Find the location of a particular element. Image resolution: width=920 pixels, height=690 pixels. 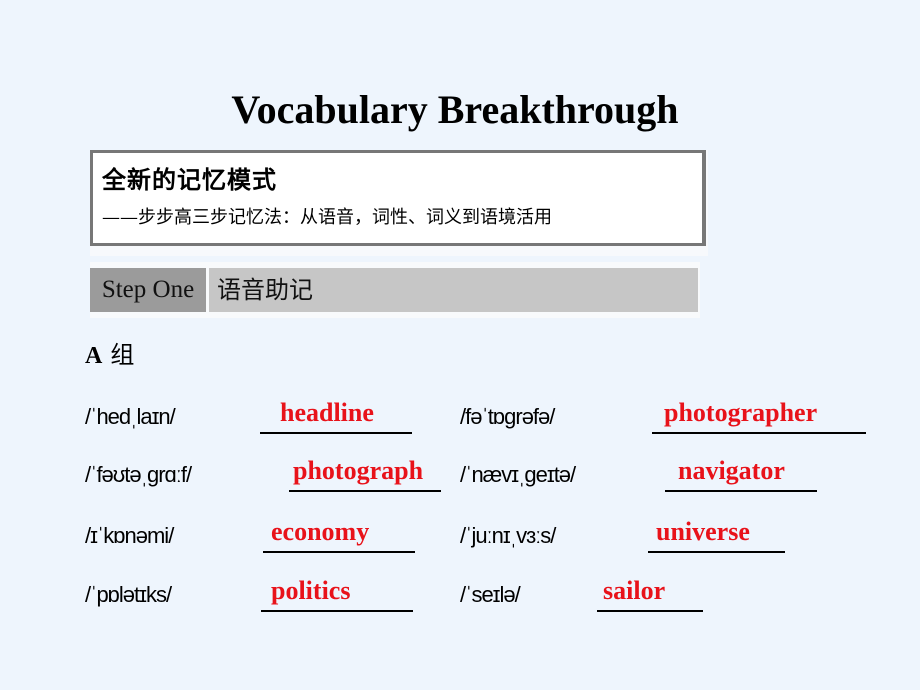

intro-box: 全新的记忆模式 ——步步高三步记忆法：从语音，词性、词义到语境活用 is located at coordinates (399, 203).